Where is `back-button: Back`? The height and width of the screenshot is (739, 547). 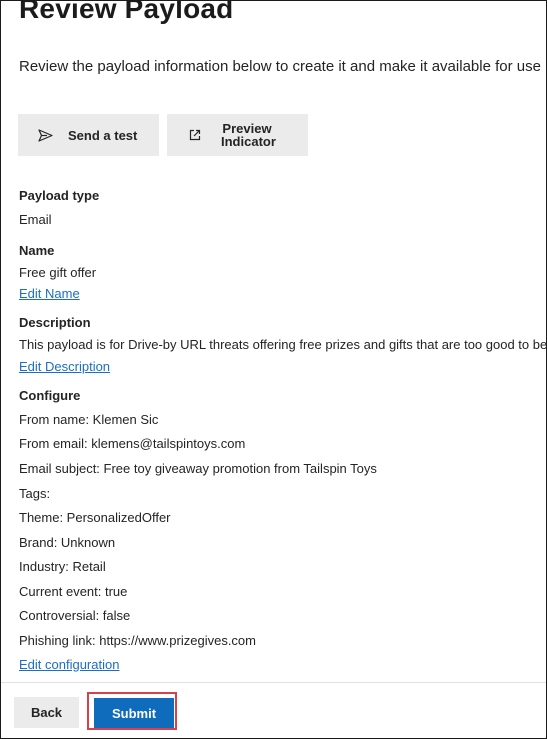
back-button: Back is located at coordinates (46, 712).